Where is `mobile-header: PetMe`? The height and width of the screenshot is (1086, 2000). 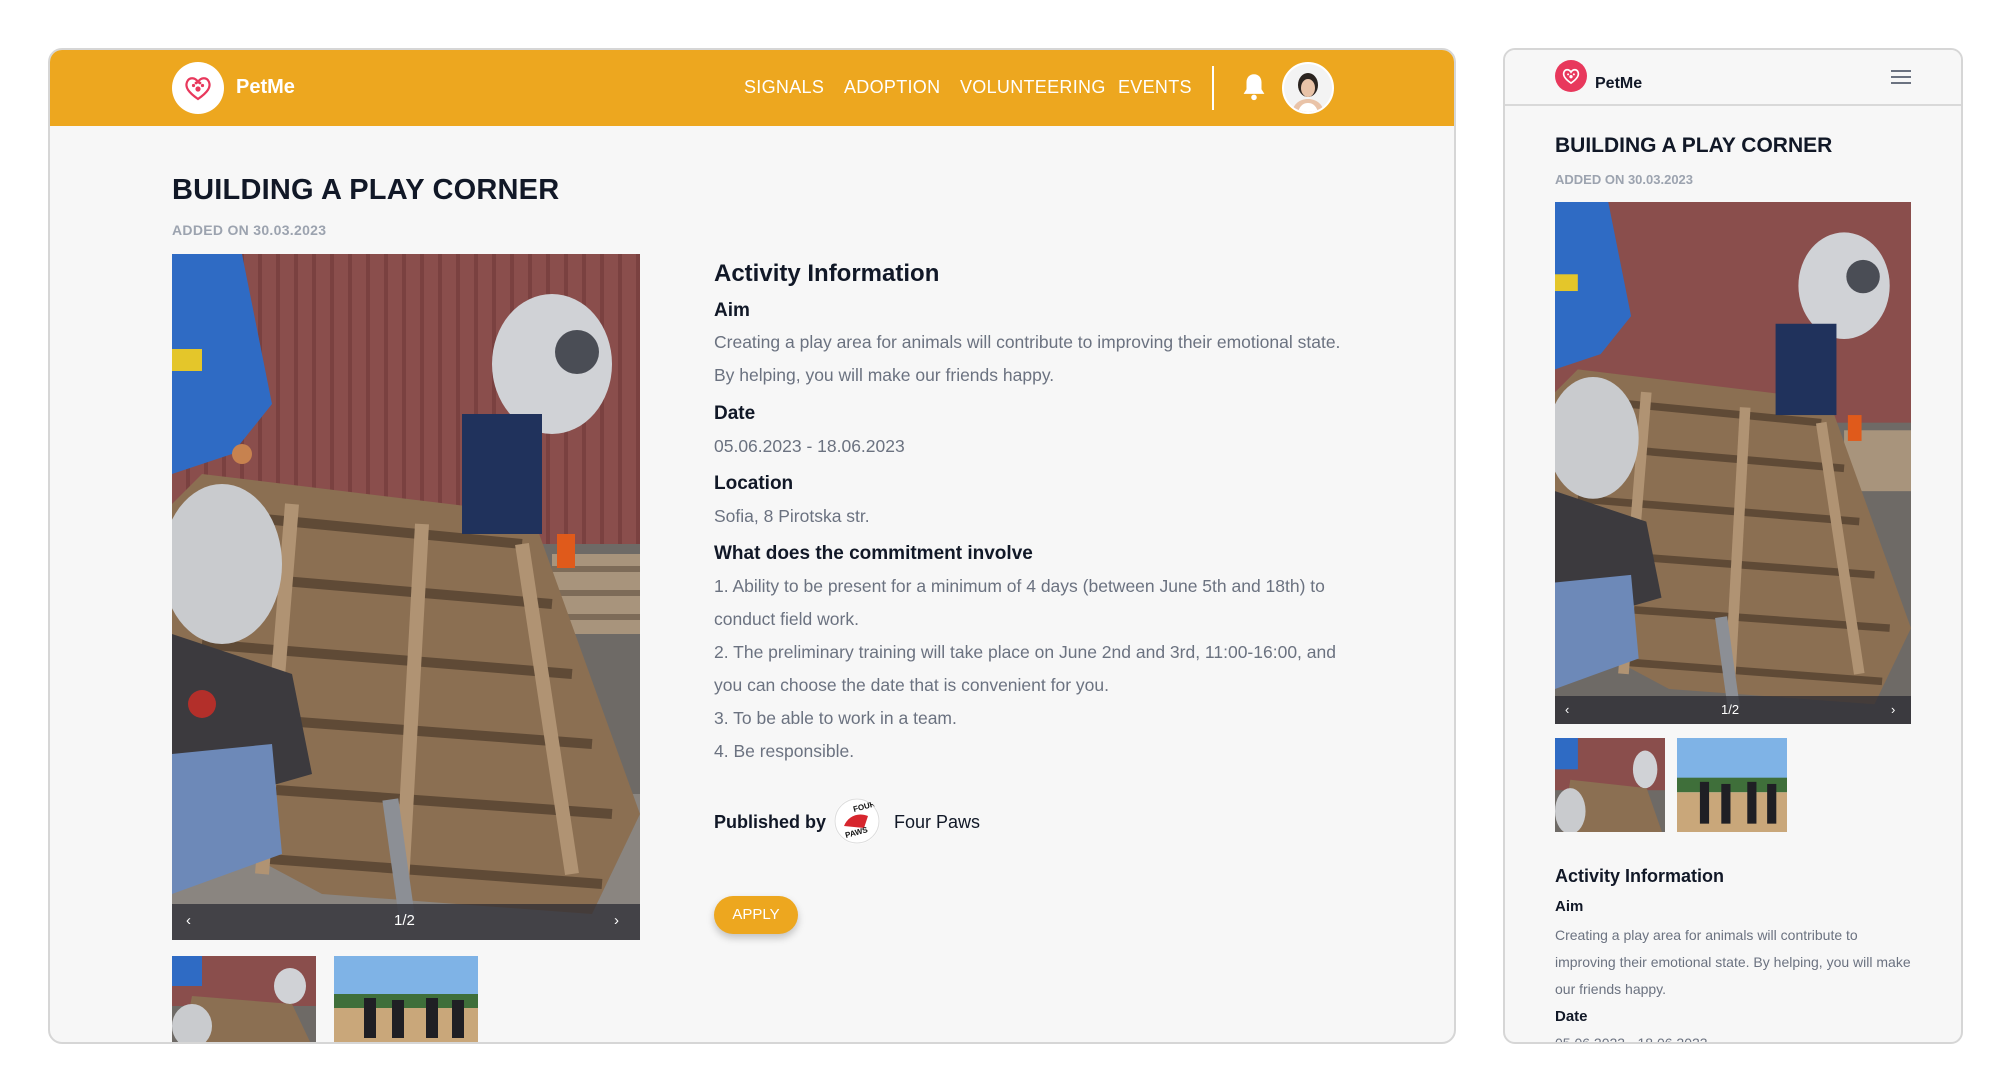 mobile-header: PetMe is located at coordinates (1733, 78).